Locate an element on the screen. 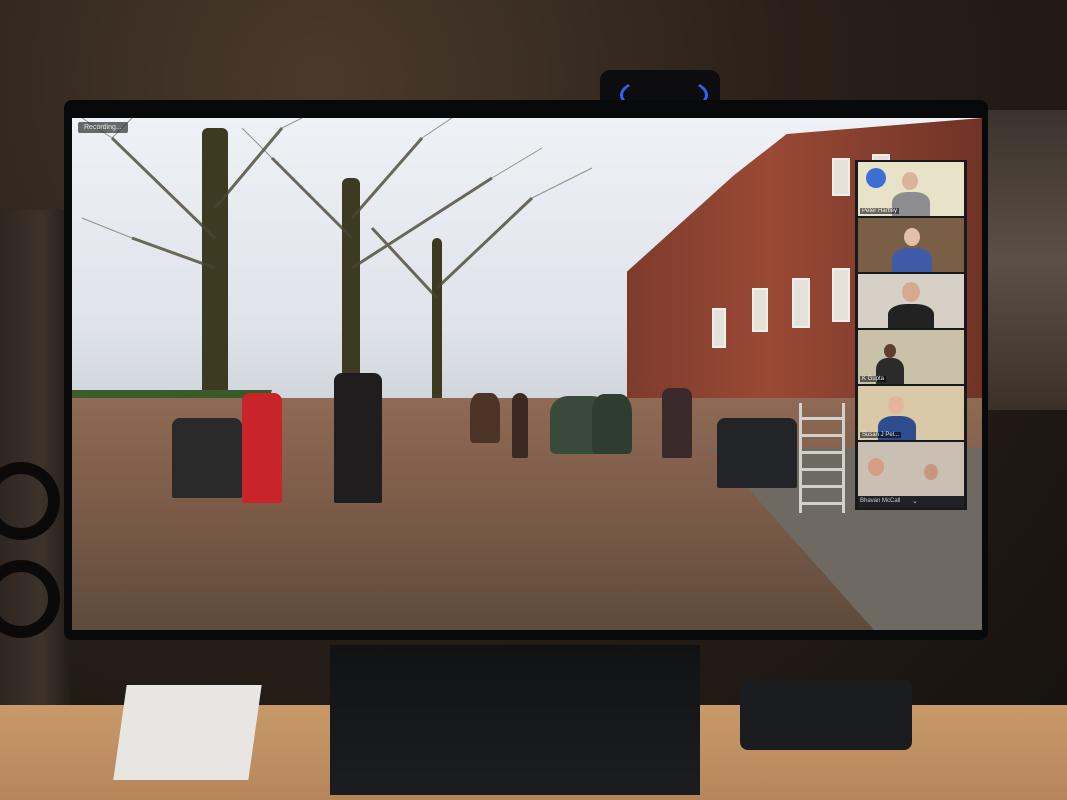  participant-tile: Peter Hartley is located at coordinates (911, 189).